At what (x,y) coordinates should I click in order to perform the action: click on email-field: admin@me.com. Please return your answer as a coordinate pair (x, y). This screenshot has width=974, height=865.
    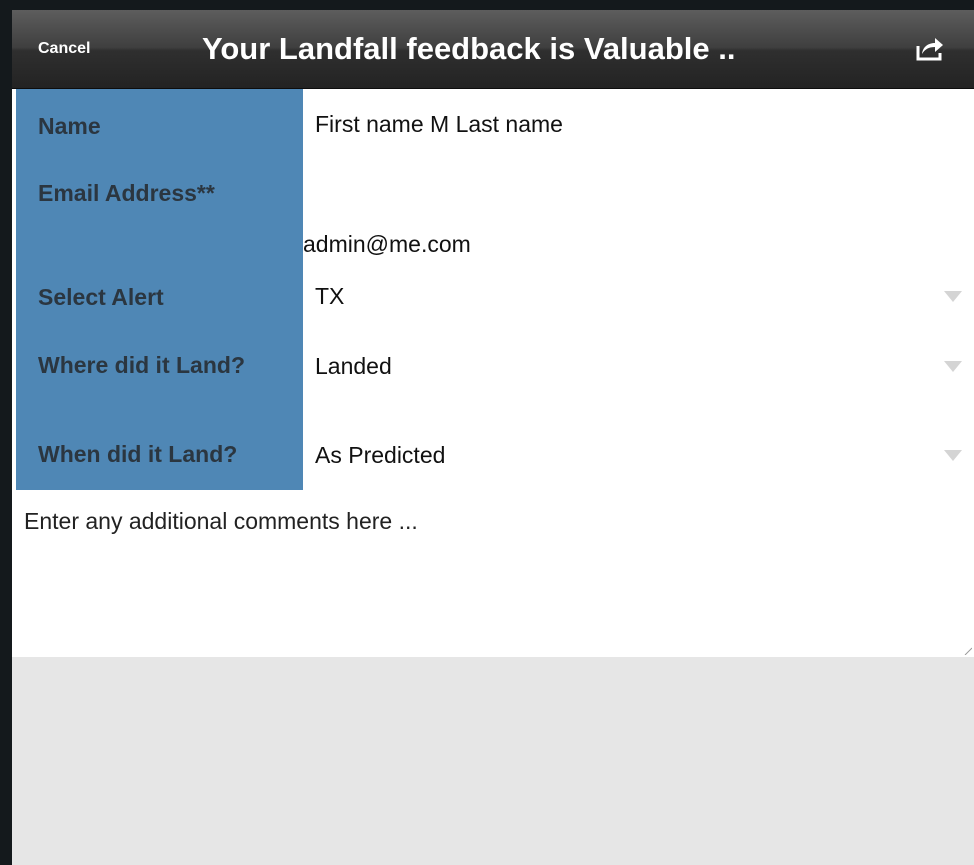
    Looking at the image, I should click on (638, 243).